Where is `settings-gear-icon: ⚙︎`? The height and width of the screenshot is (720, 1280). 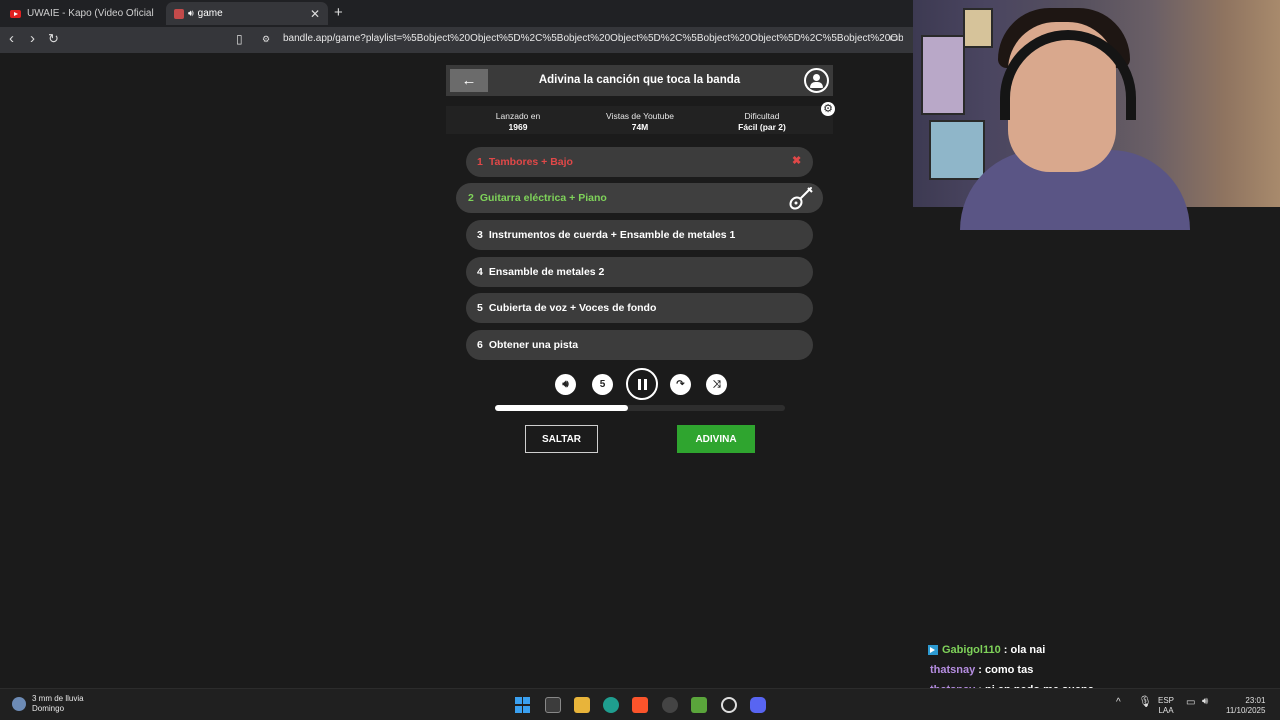 settings-gear-icon: ⚙︎ is located at coordinates (828, 109).